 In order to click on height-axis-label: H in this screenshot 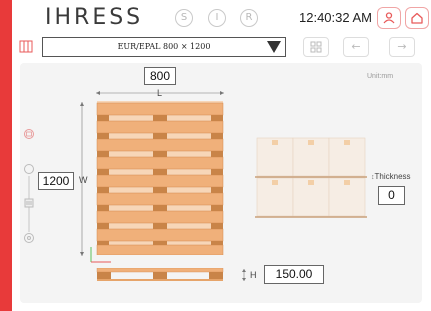, I will do `click(253, 275)`.